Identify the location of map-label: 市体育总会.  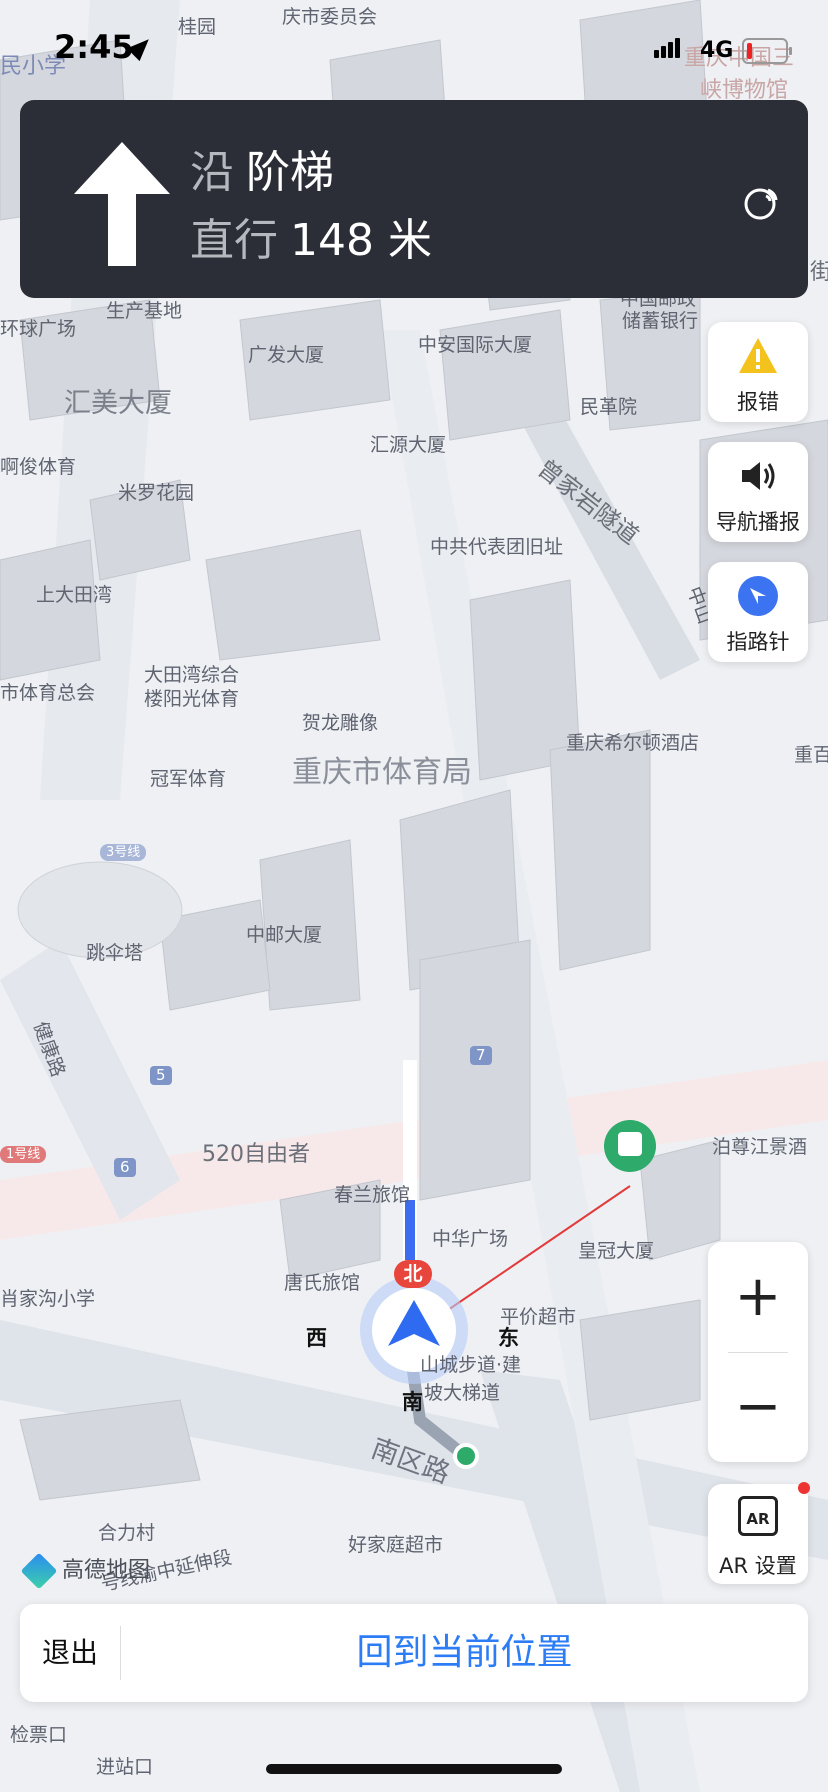
(48, 693).